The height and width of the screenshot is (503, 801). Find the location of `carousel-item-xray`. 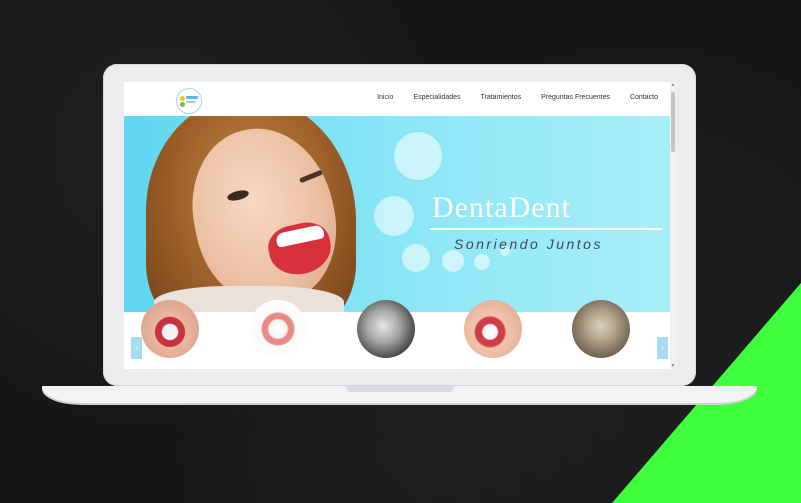

carousel-item-xray is located at coordinates (386, 329).